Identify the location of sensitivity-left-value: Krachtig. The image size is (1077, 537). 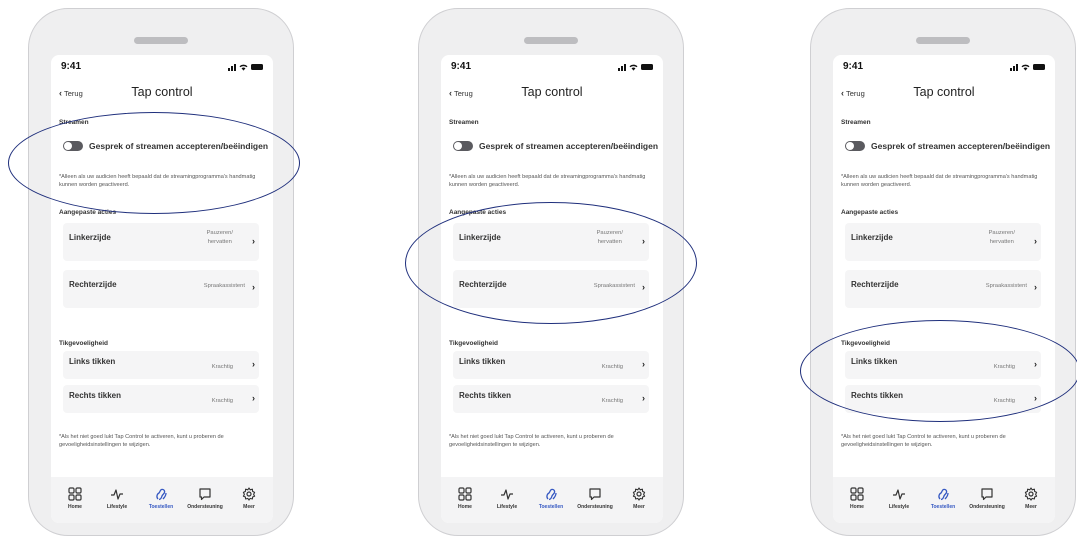
(222, 367).